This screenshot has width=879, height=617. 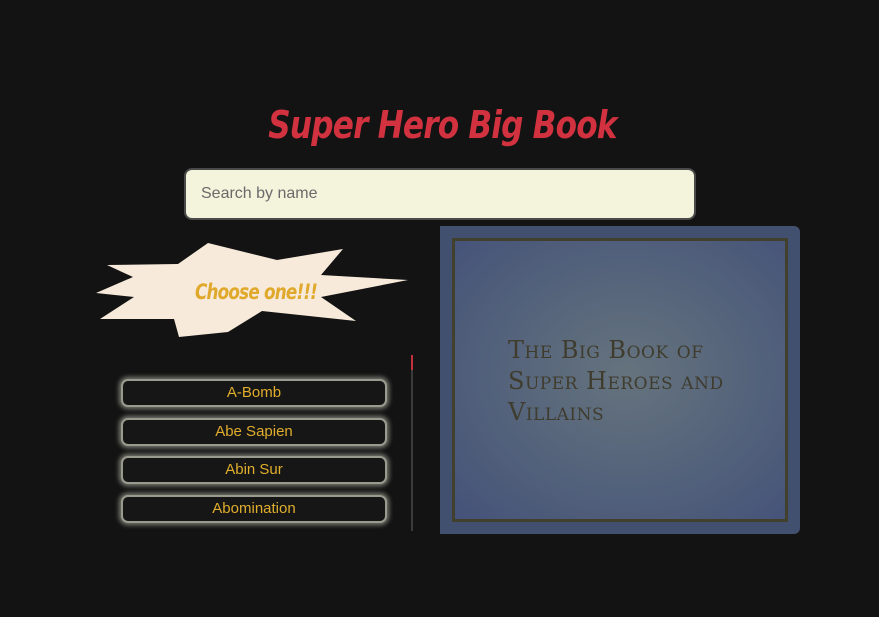 What do you see at coordinates (254, 393) in the screenshot?
I see `hero-list-item: A-Bomb` at bounding box center [254, 393].